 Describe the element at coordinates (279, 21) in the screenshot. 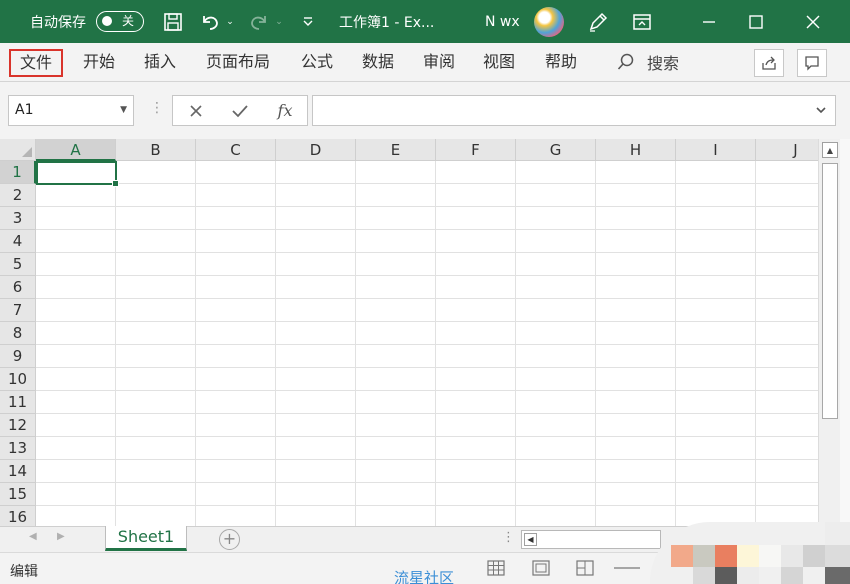

I see `redo-dropdown-icon: ⌄` at that location.